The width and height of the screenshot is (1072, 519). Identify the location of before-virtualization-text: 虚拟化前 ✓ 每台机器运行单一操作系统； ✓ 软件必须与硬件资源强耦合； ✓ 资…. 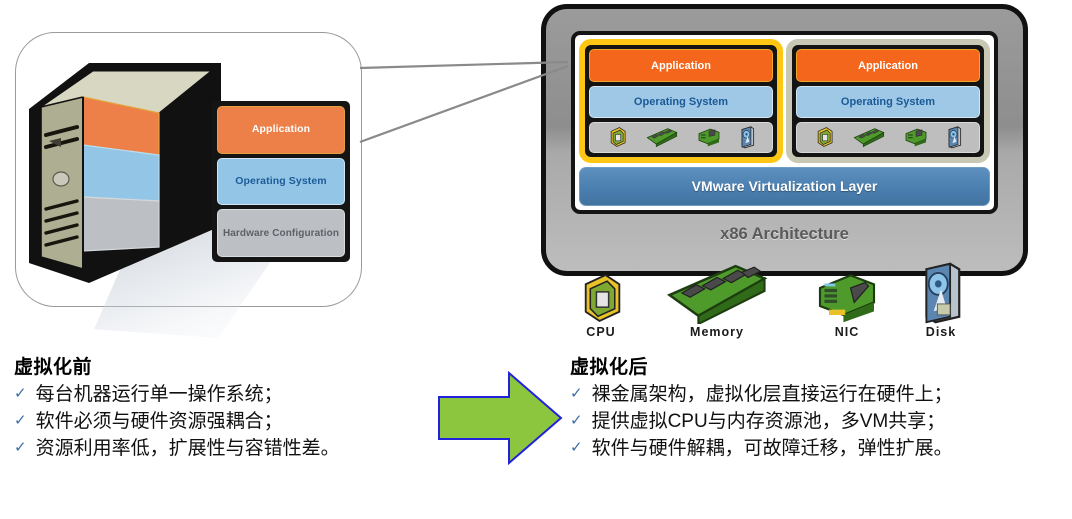
(224, 407).